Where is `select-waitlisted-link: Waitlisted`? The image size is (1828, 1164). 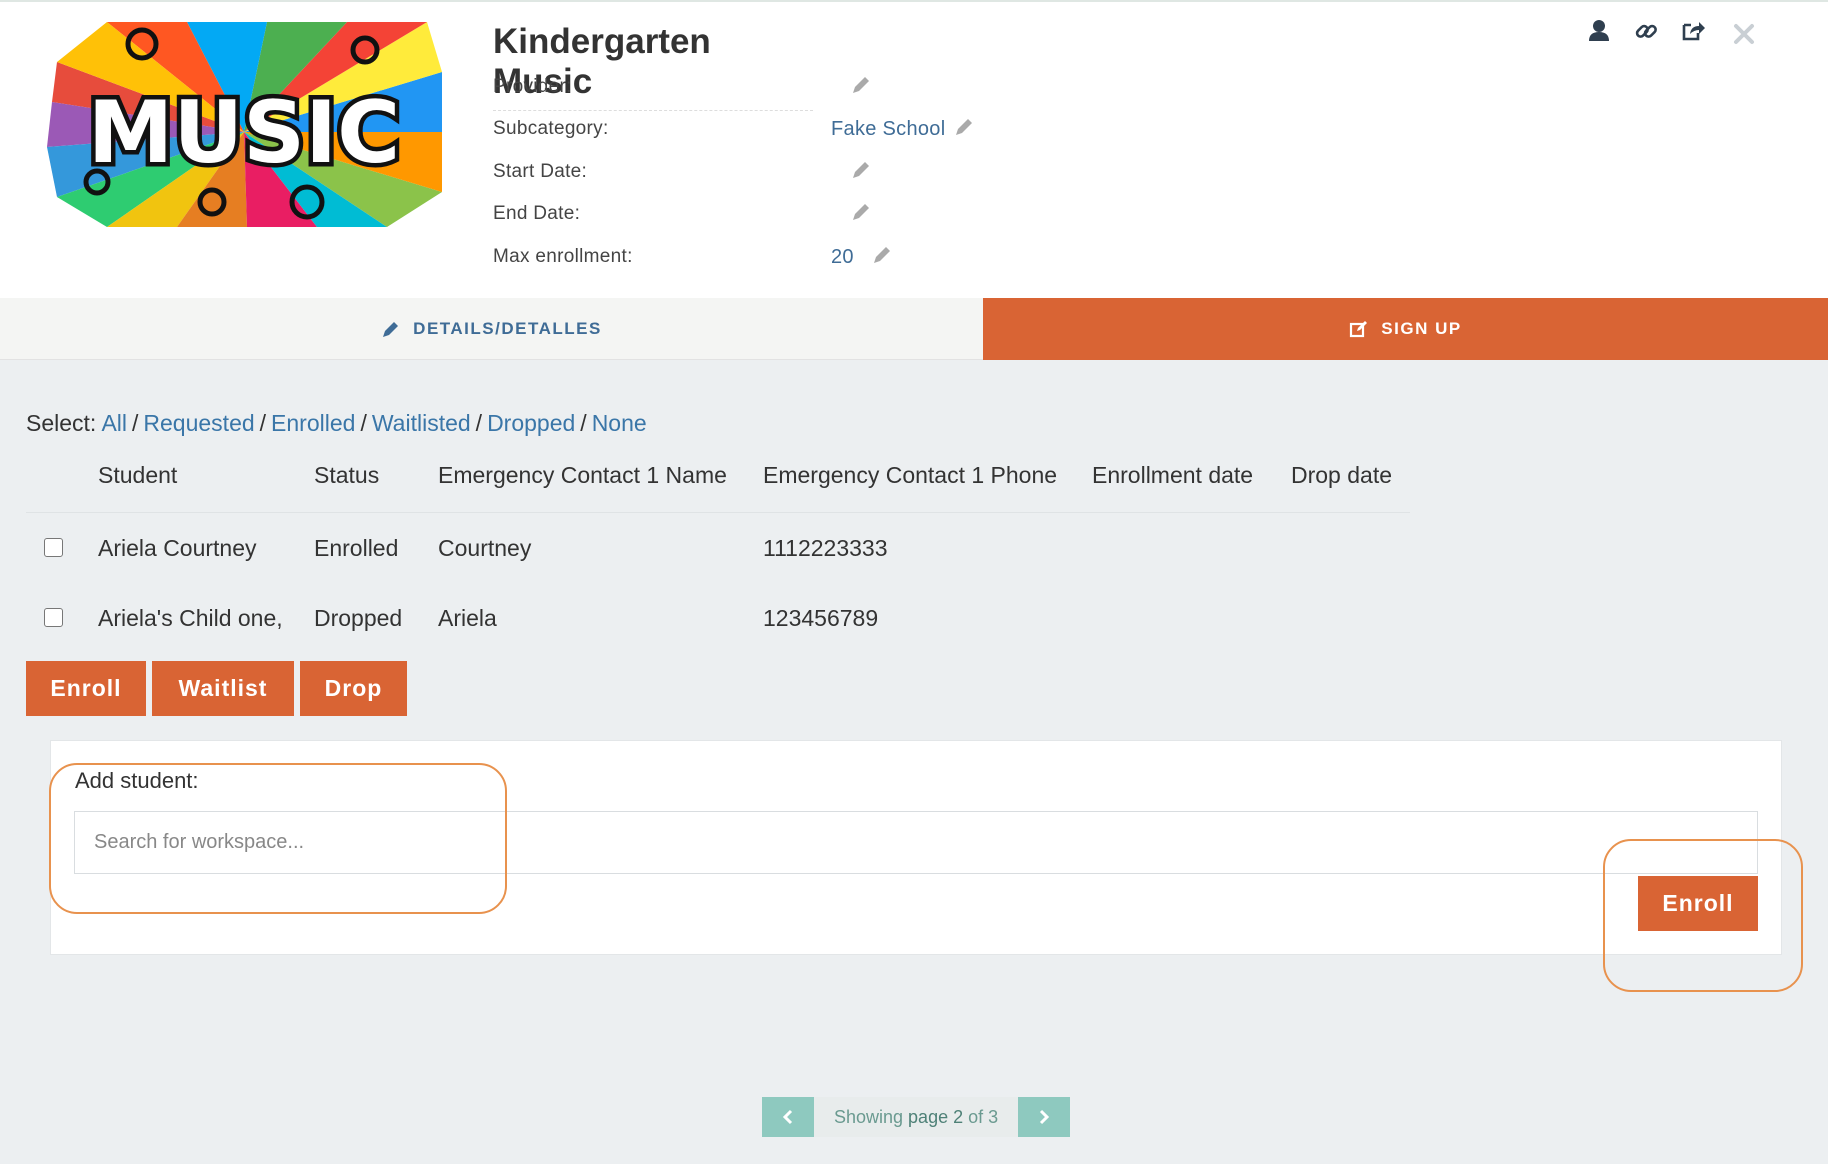
select-waitlisted-link: Waitlisted is located at coordinates (421, 423).